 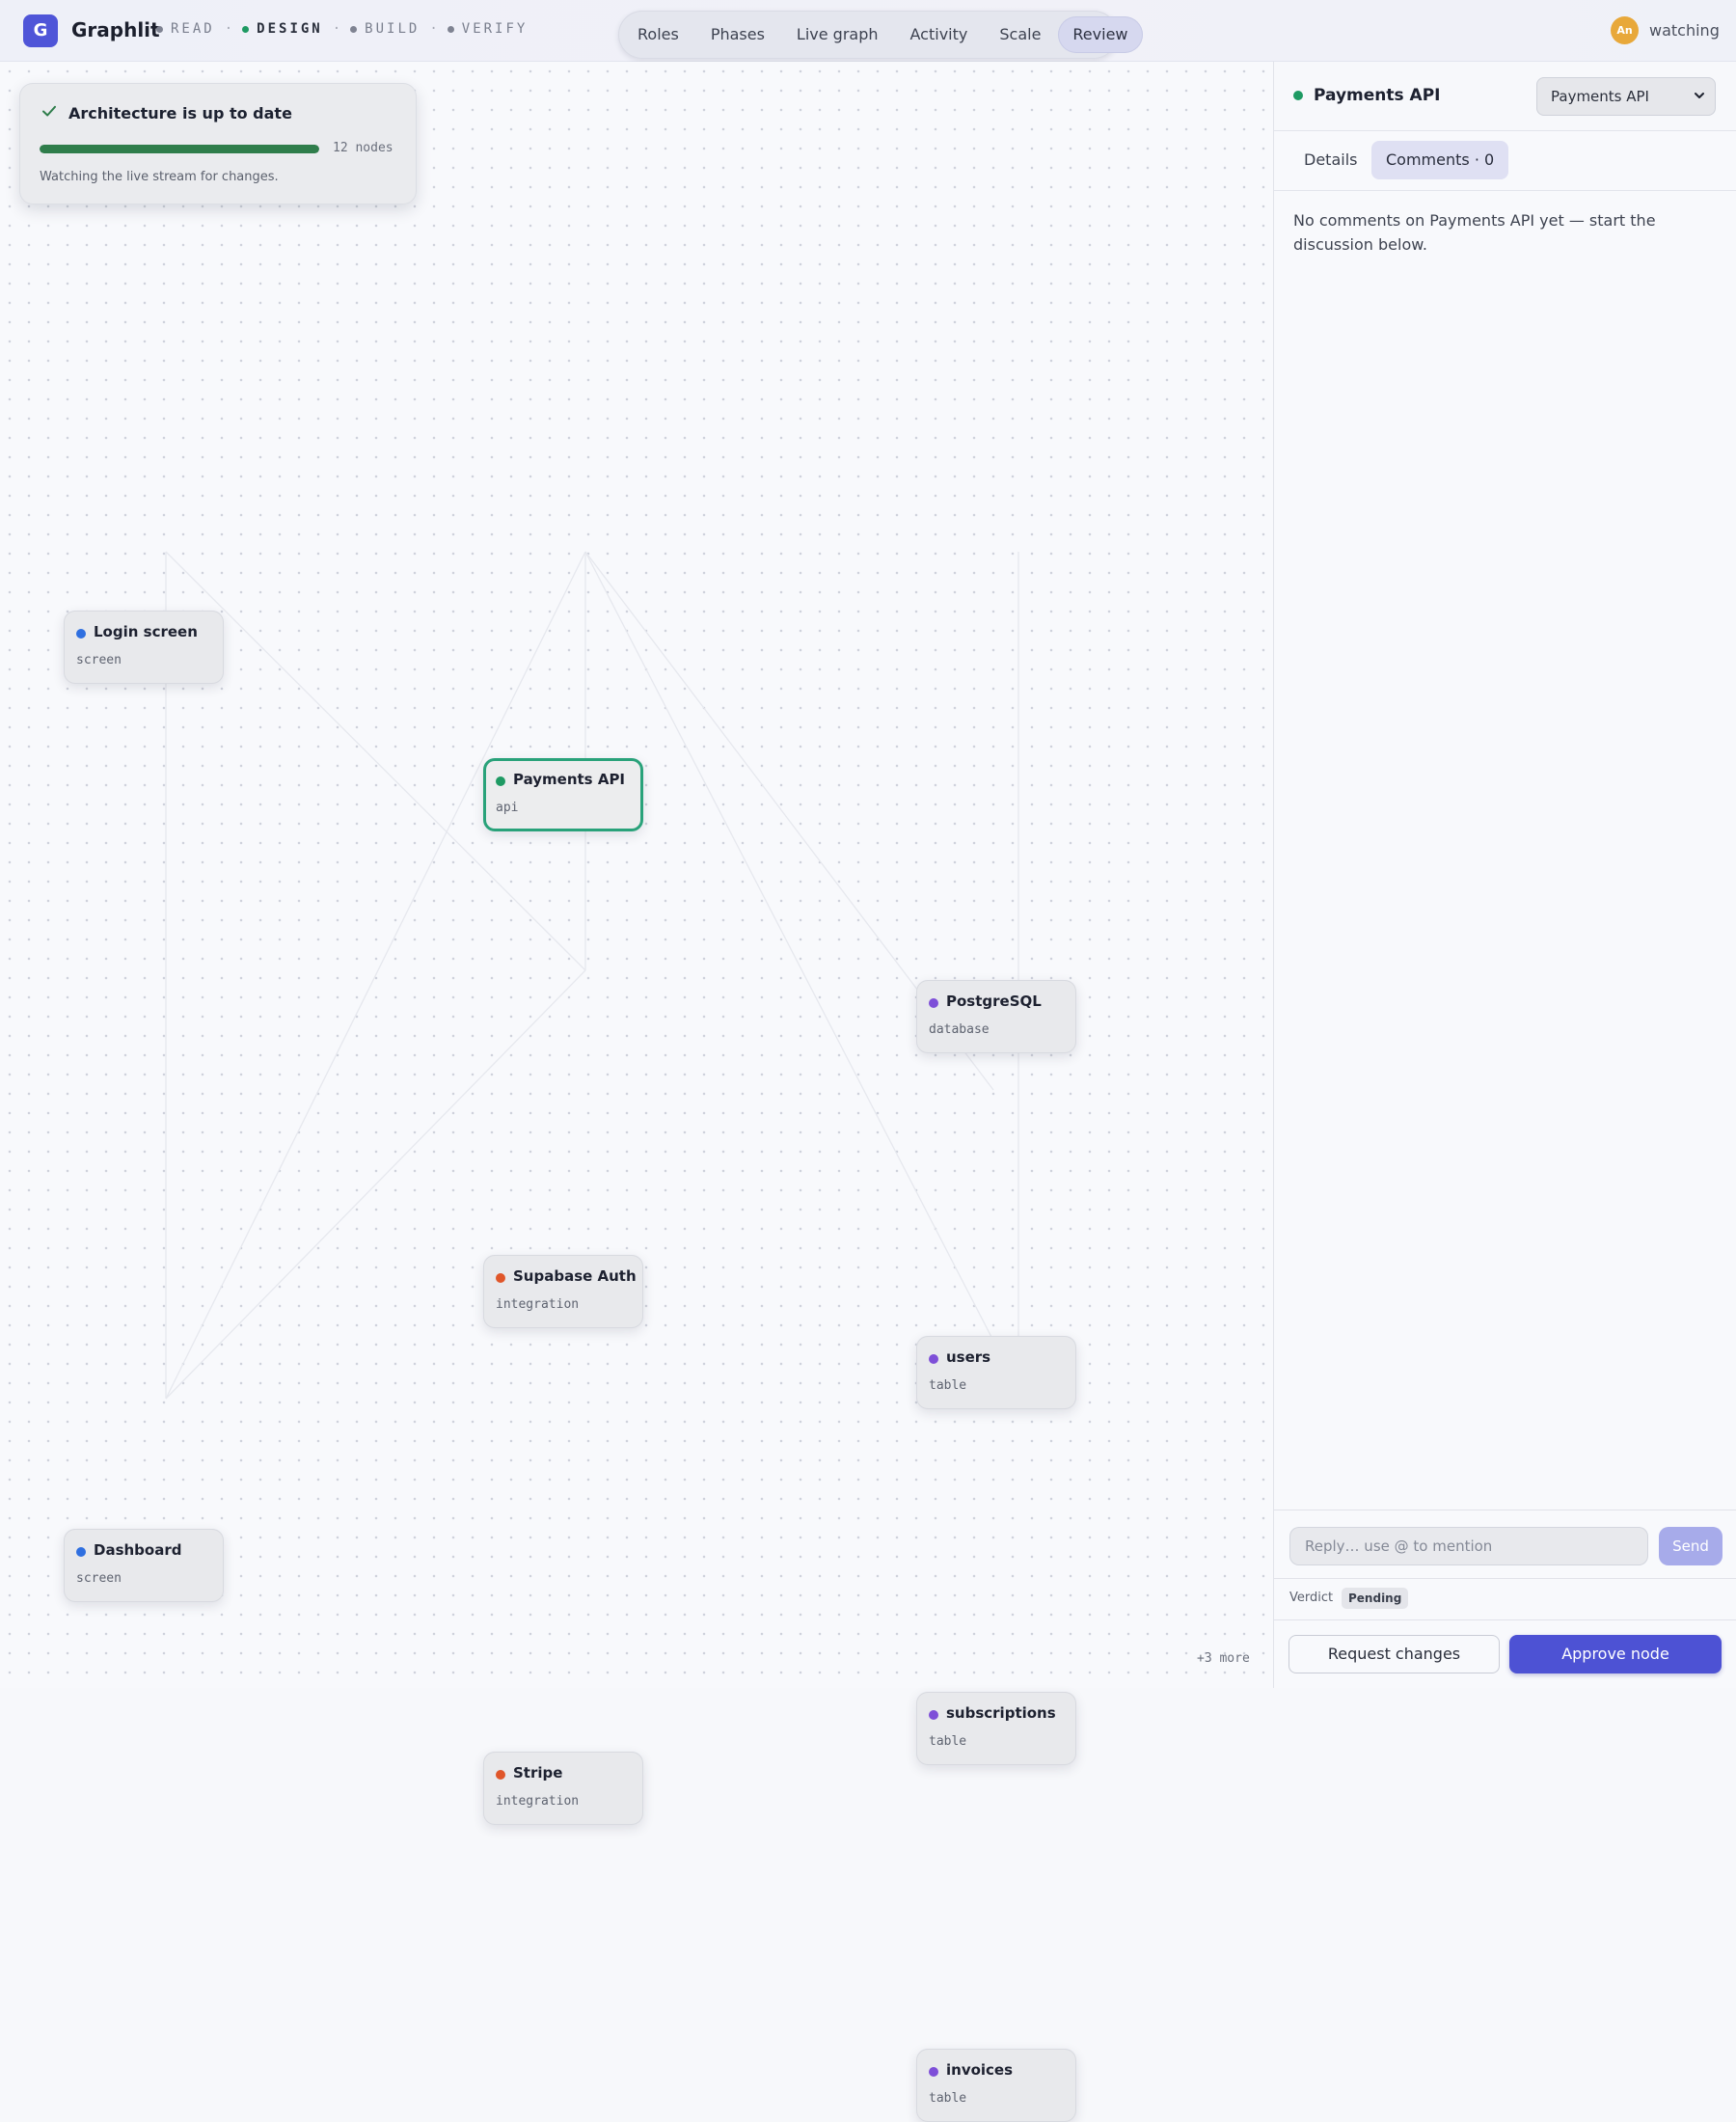 I want to click on node-type: api, so click(x=508, y=808).